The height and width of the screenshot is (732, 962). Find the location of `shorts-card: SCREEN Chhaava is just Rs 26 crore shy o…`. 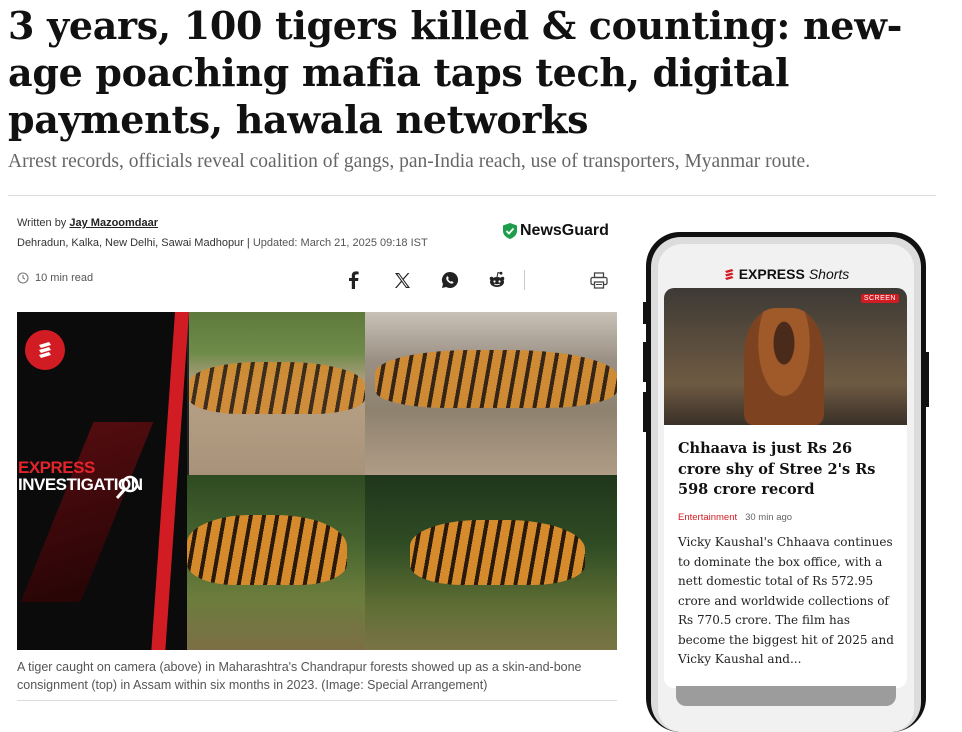

shorts-card: SCREEN Chhaava is just Rs 26 crore shy o… is located at coordinates (785, 488).